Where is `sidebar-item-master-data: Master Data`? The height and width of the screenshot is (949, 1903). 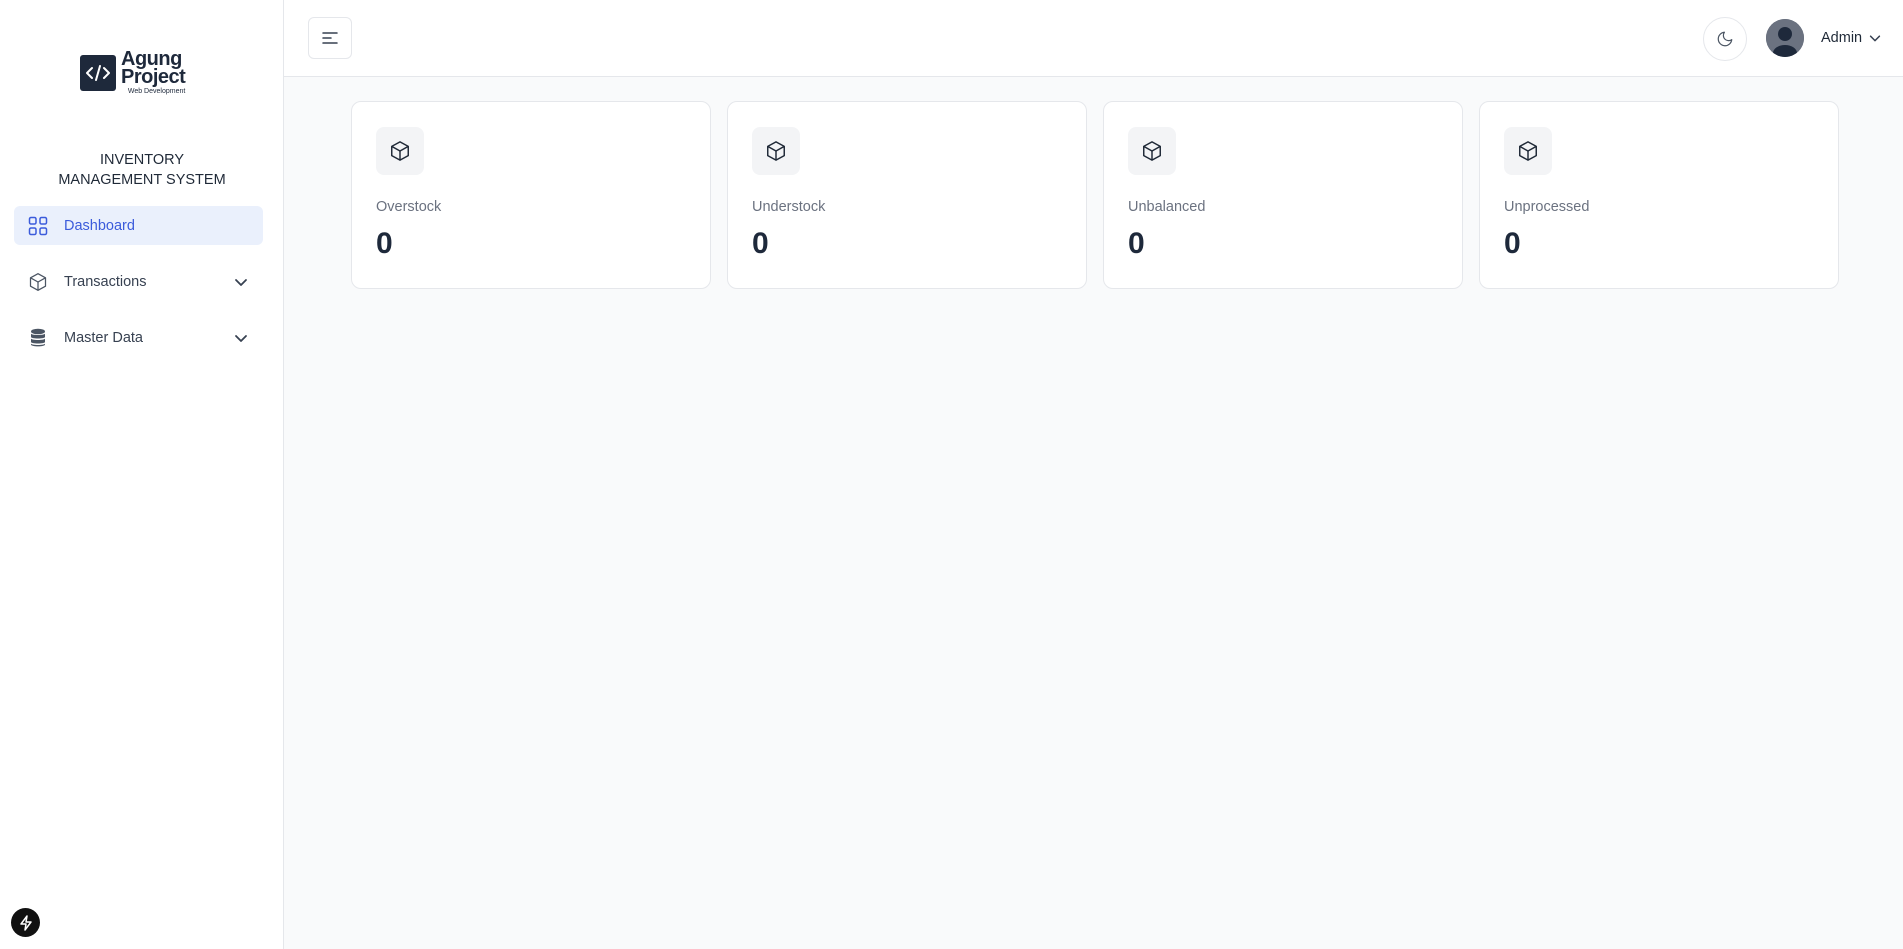
sidebar-item-master-data: Master Data is located at coordinates (138, 337).